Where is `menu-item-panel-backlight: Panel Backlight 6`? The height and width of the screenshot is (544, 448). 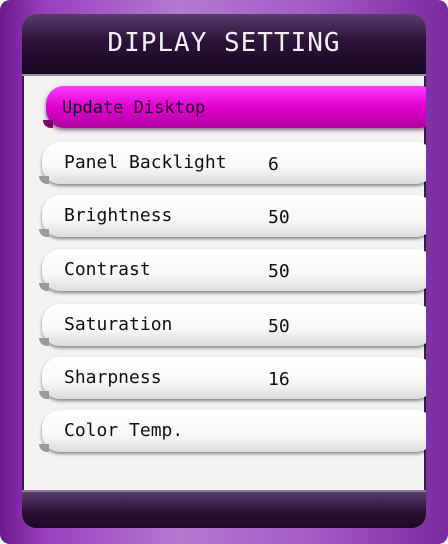
menu-item-panel-backlight: Panel Backlight 6 is located at coordinates (232, 163).